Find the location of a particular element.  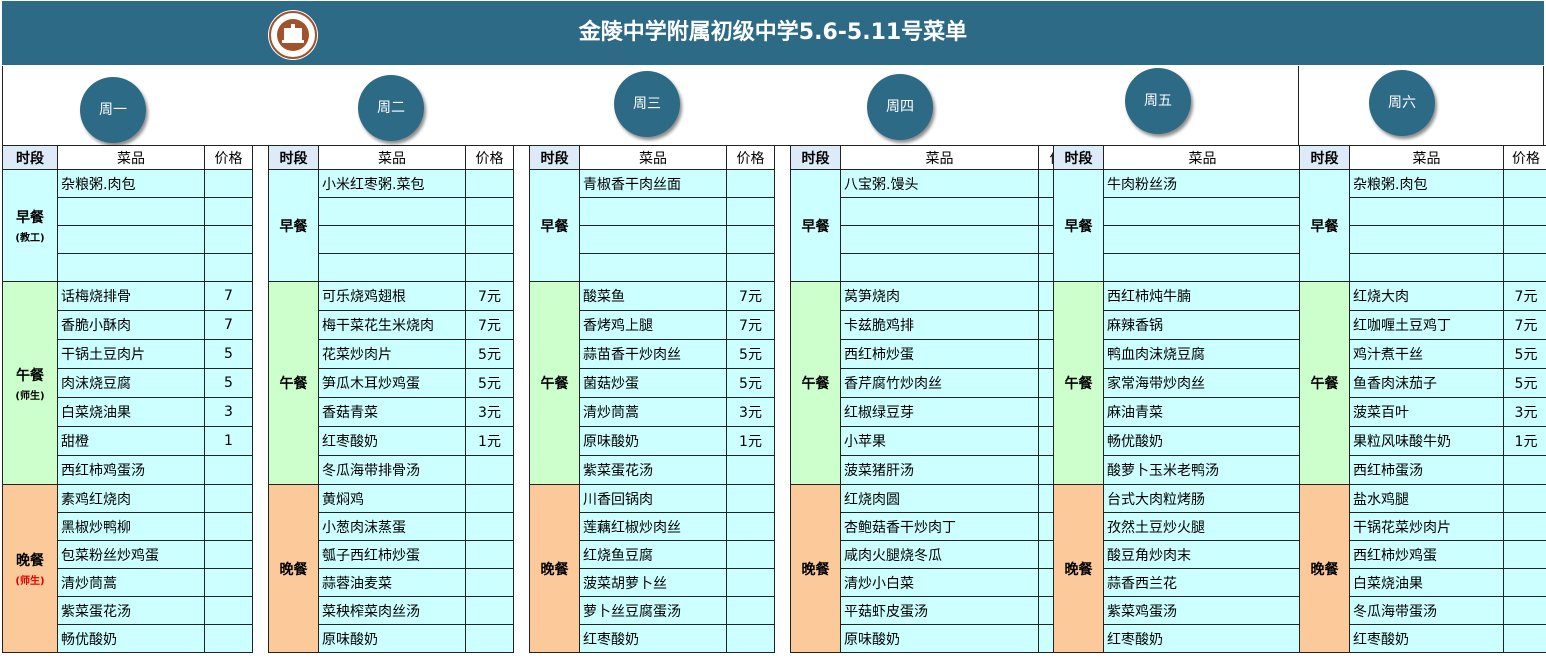

dish-cell: 红烧大肉 is located at coordinates (1426, 296).